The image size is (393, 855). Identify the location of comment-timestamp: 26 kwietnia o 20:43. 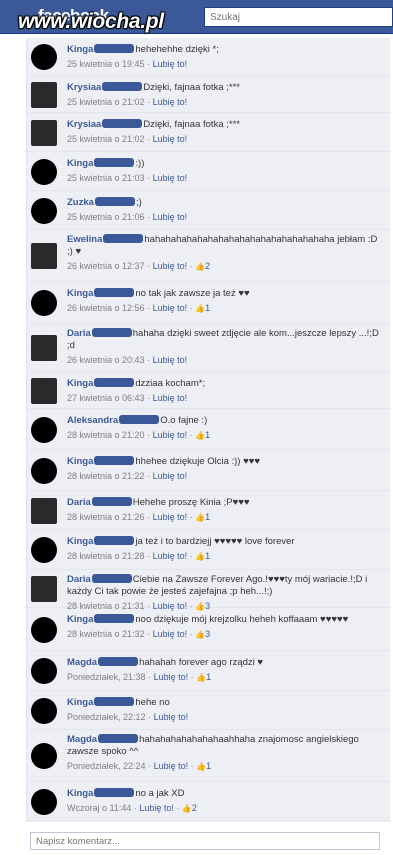
(106, 360).